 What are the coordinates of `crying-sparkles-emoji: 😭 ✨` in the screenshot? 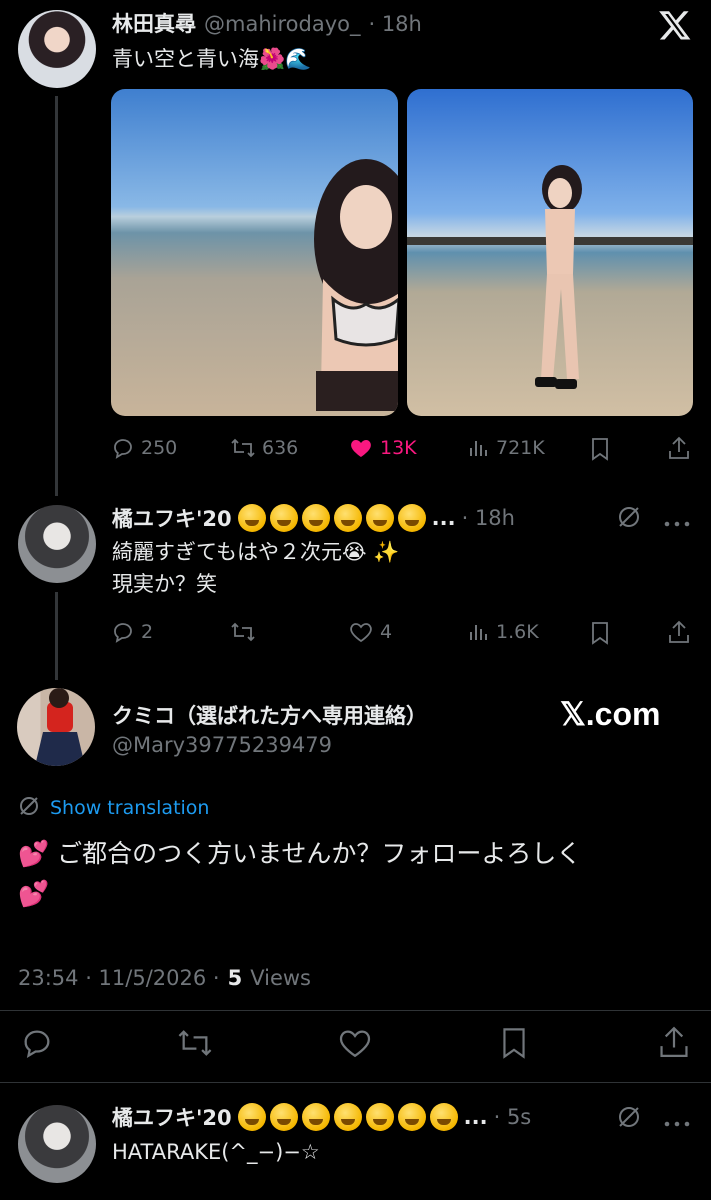 It's located at (370, 552).